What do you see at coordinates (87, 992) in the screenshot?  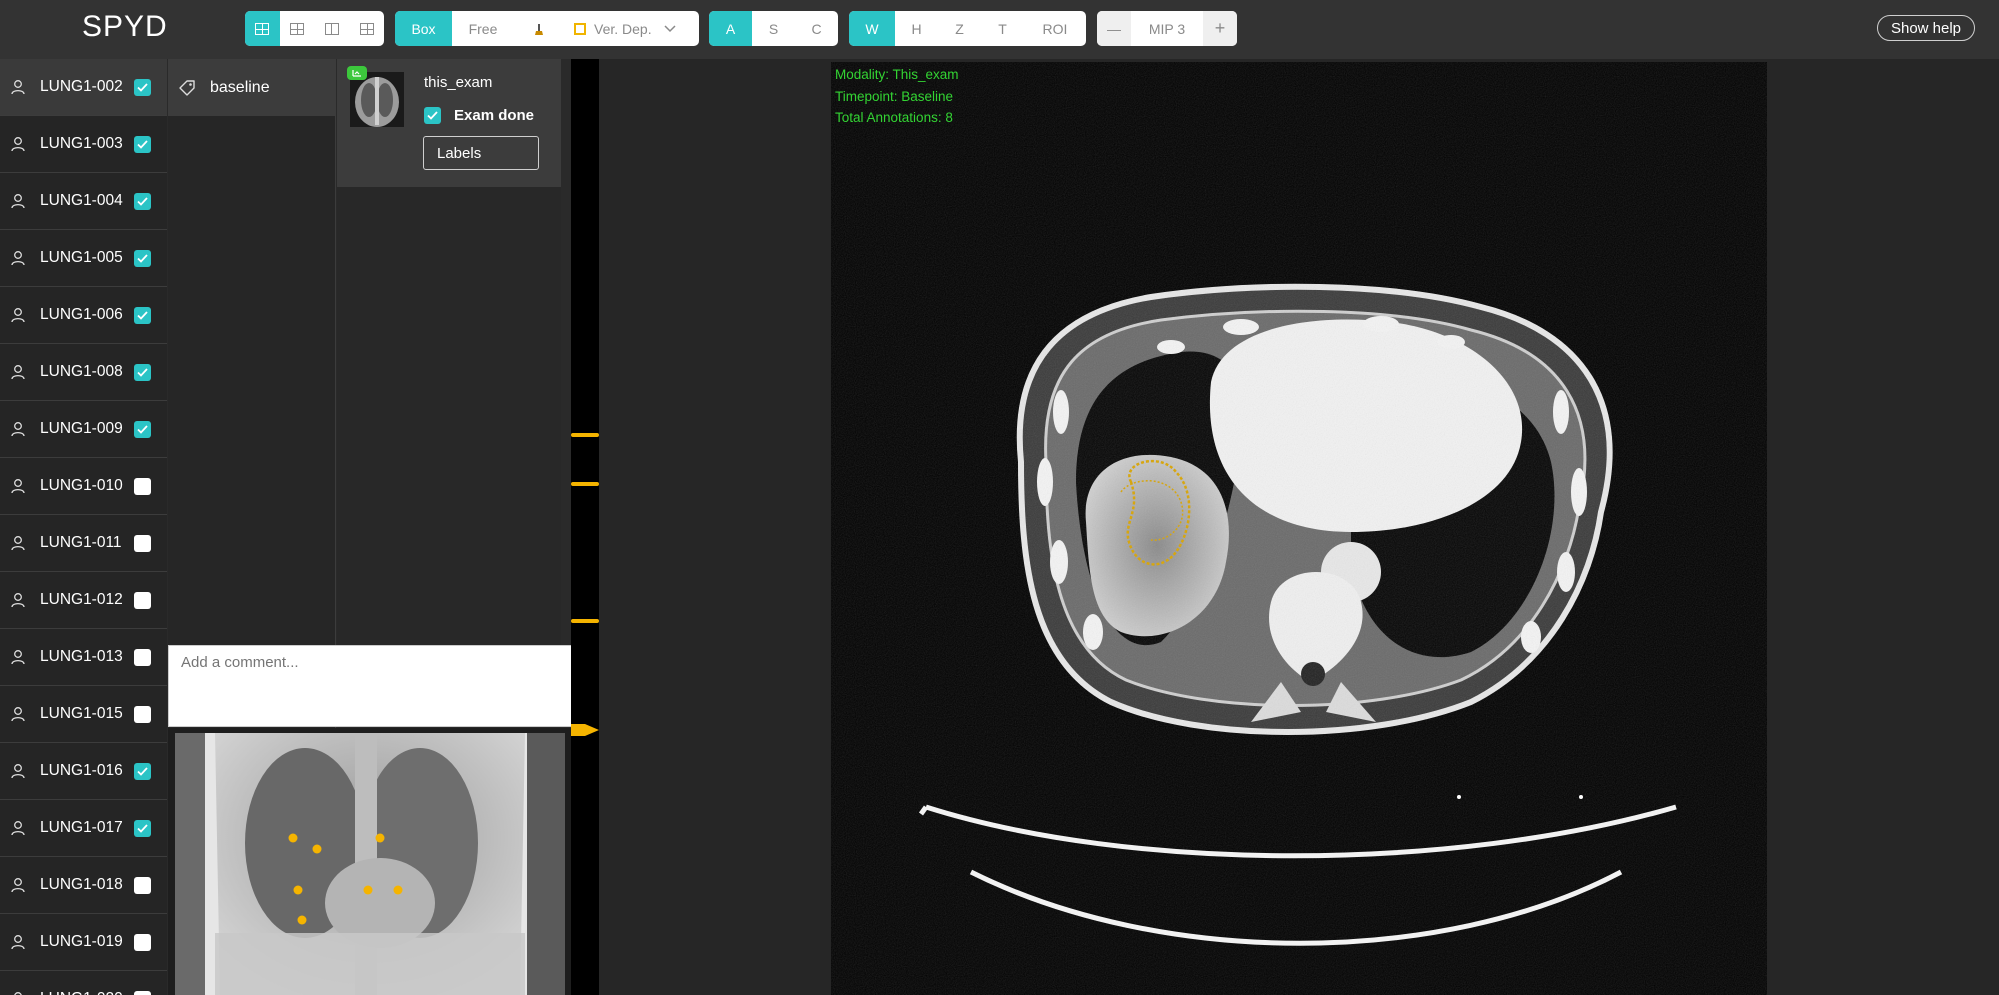 I see `patient-id: LUNG1-020` at bounding box center [87, 992].